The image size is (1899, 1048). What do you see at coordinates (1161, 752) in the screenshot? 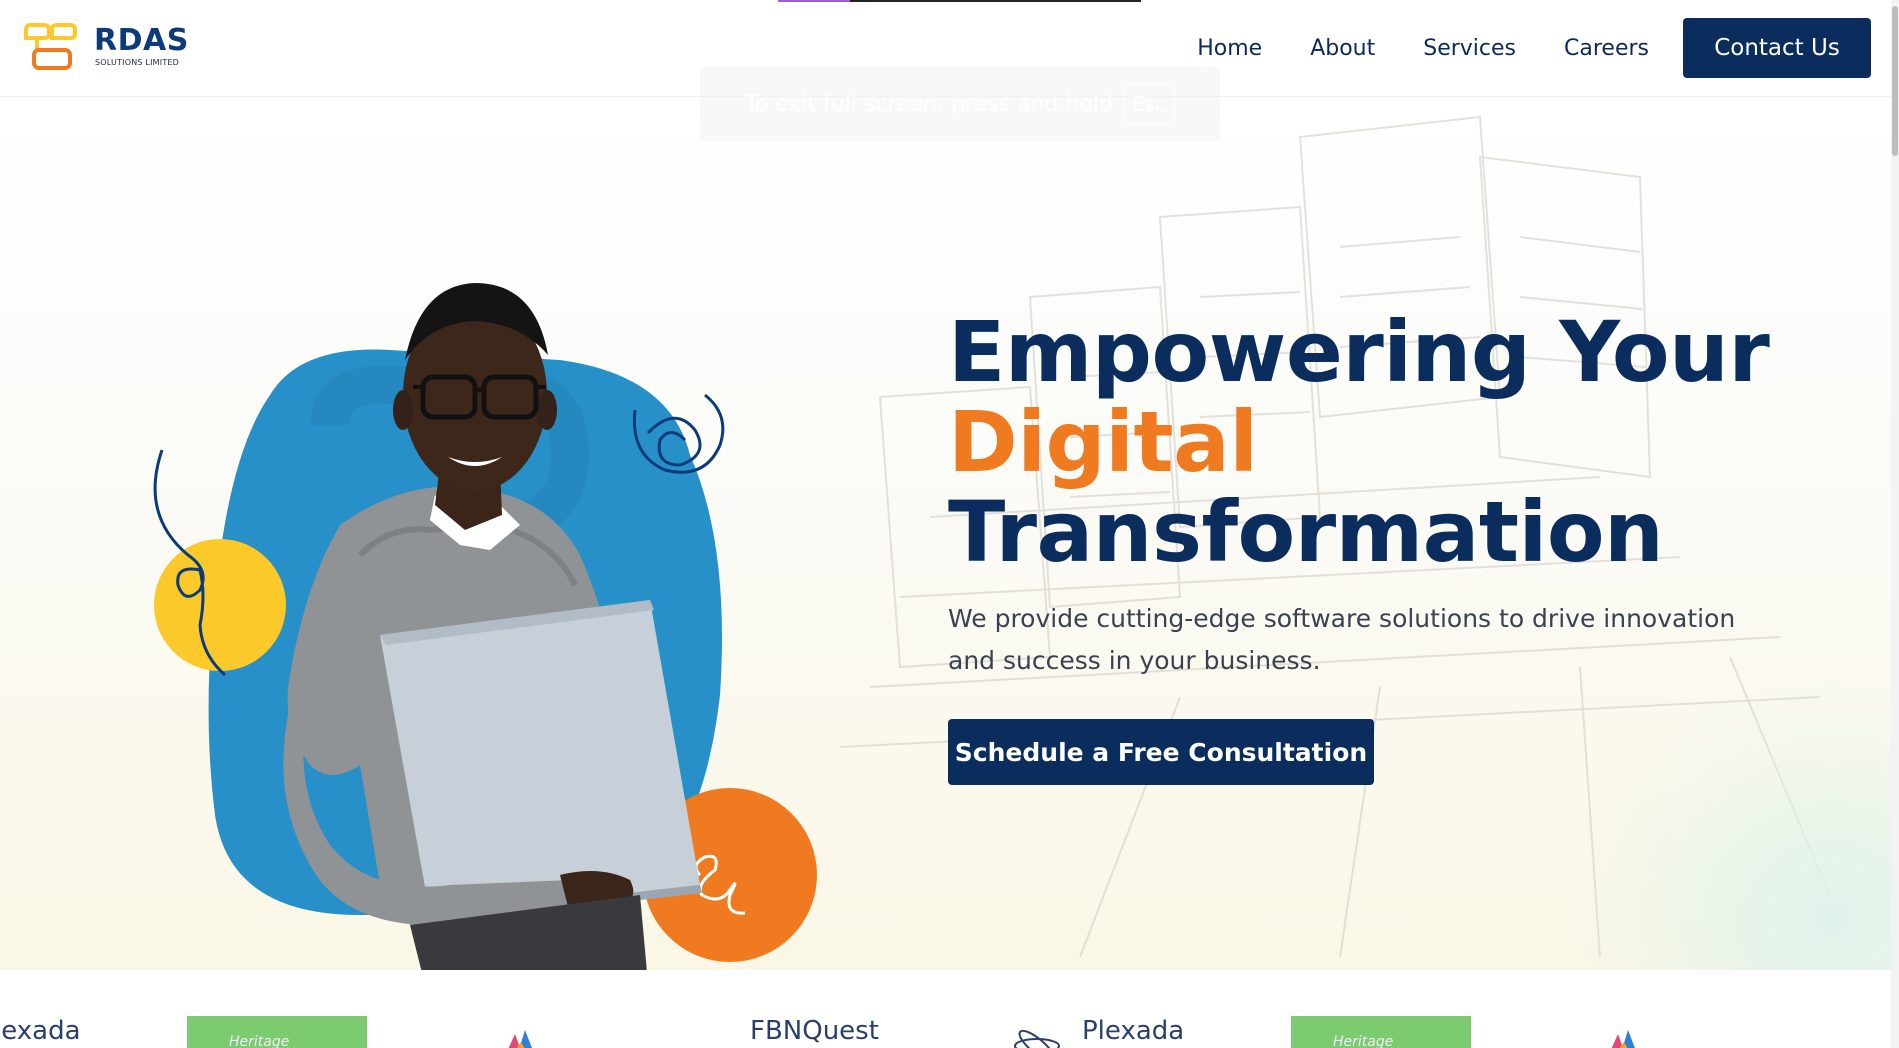
I see `schedule-consultation-button: Schedule a Free Consultation` at bounding box center [1161, 752].